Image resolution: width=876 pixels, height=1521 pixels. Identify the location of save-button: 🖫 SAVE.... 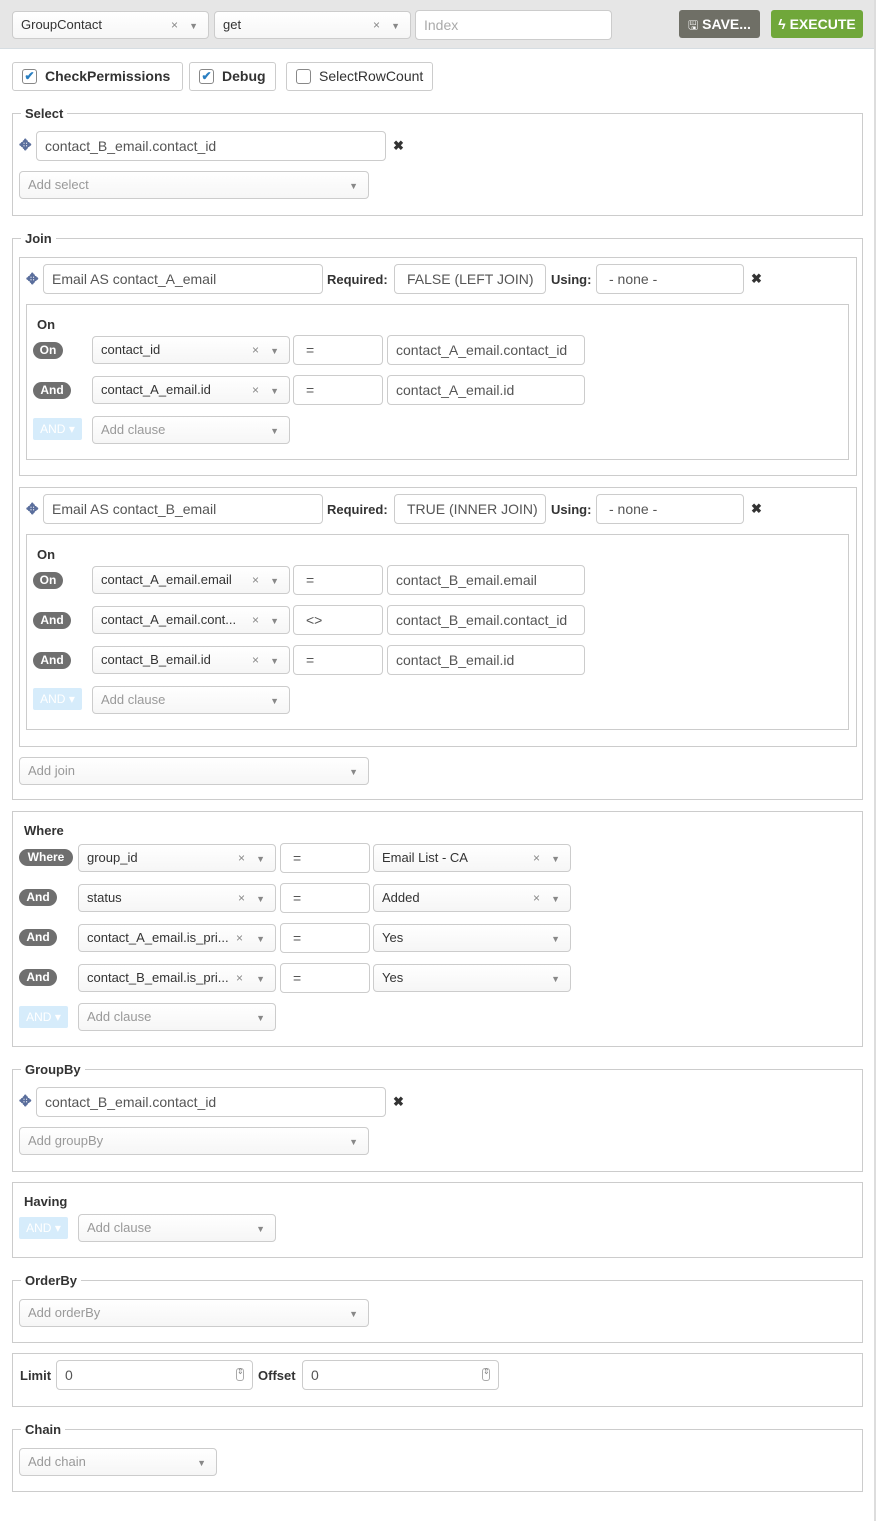
(719, 24).